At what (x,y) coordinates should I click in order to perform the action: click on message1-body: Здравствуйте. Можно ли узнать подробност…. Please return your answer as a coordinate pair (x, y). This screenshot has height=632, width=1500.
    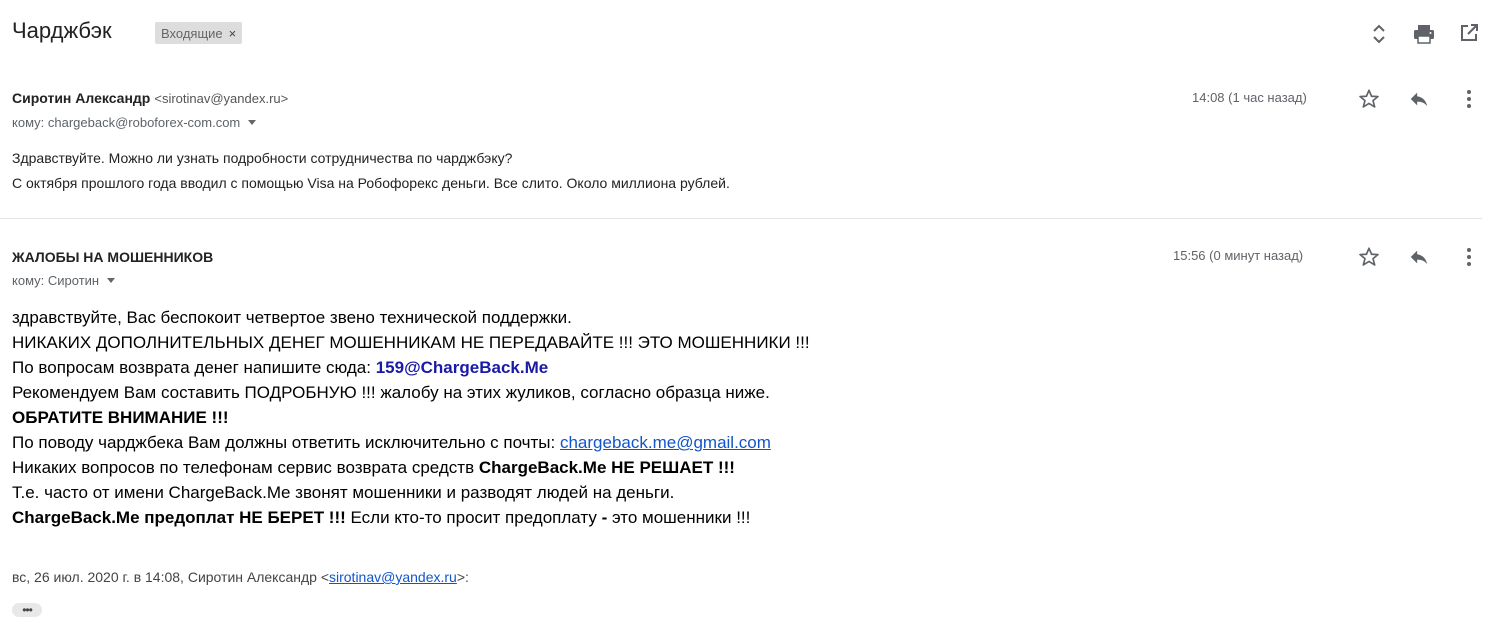
    Looking at the image, I should click on (371, 171).